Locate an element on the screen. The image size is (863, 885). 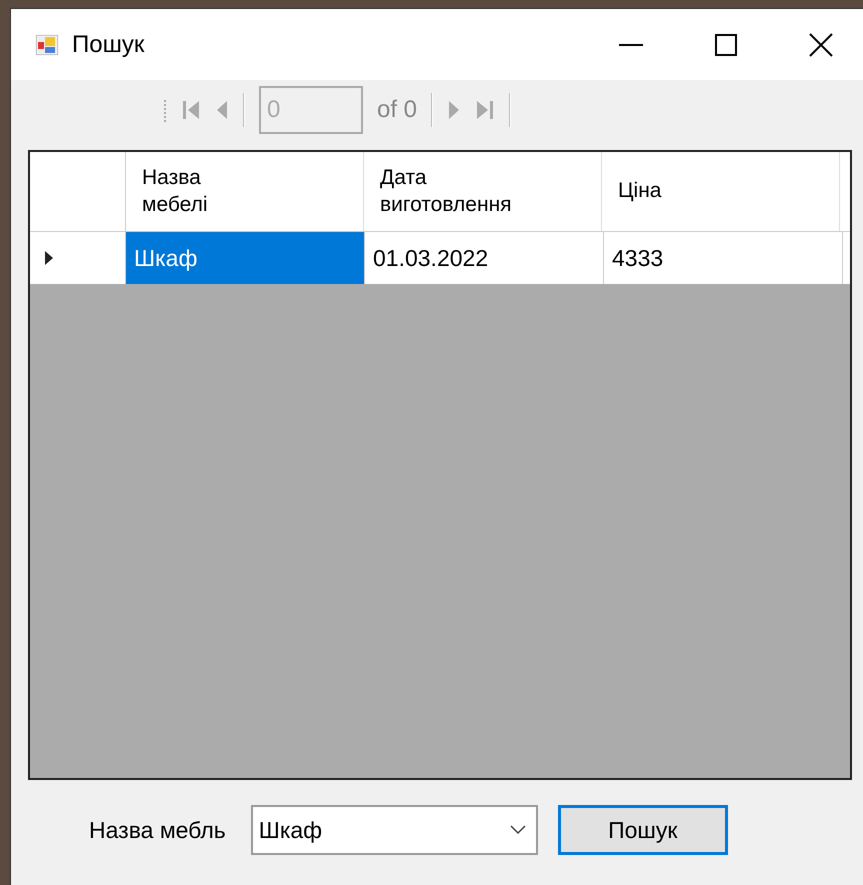
search-label: Назва мебль is located at coordinates (157, 830).